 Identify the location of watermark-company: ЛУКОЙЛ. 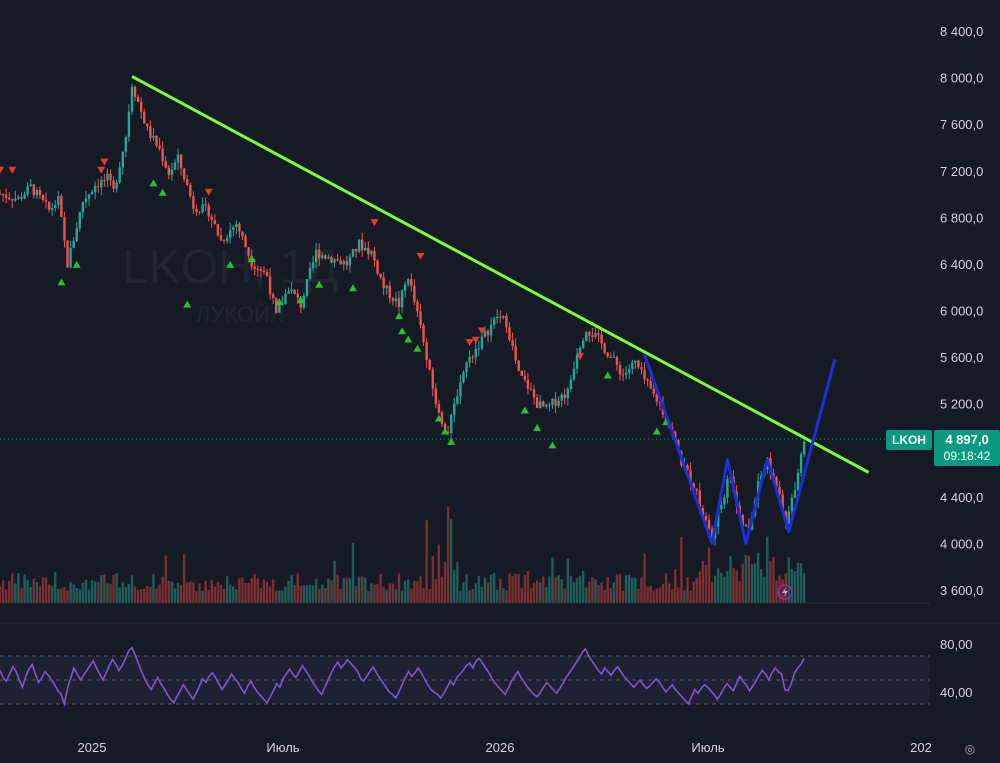
(240, 314).